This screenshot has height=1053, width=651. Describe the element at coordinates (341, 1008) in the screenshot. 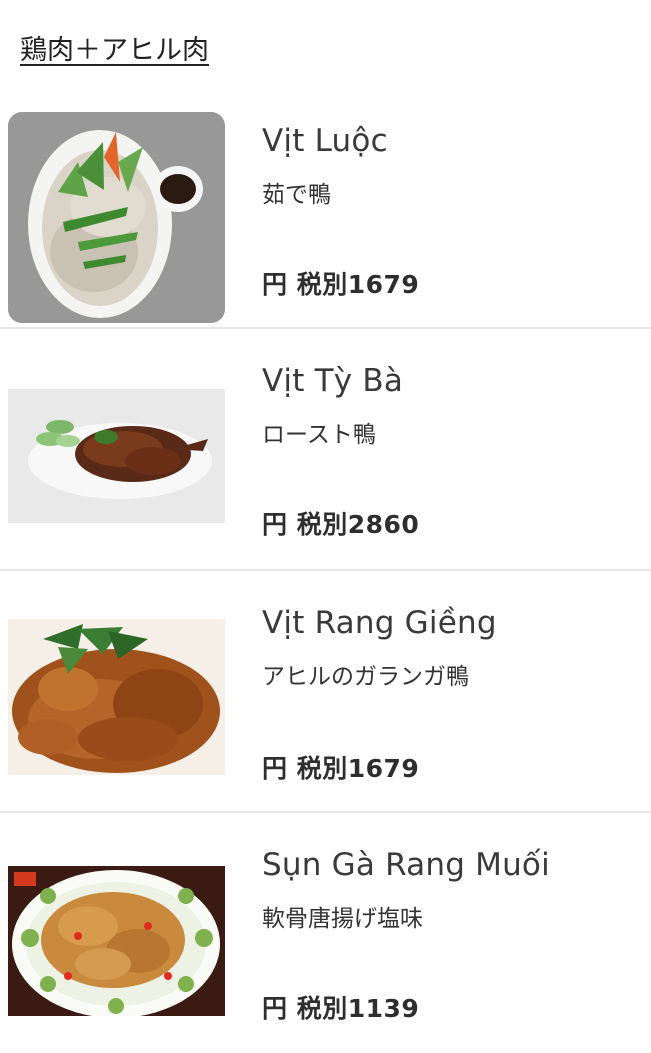

I see `item-price: 円 税別1139` at that location.